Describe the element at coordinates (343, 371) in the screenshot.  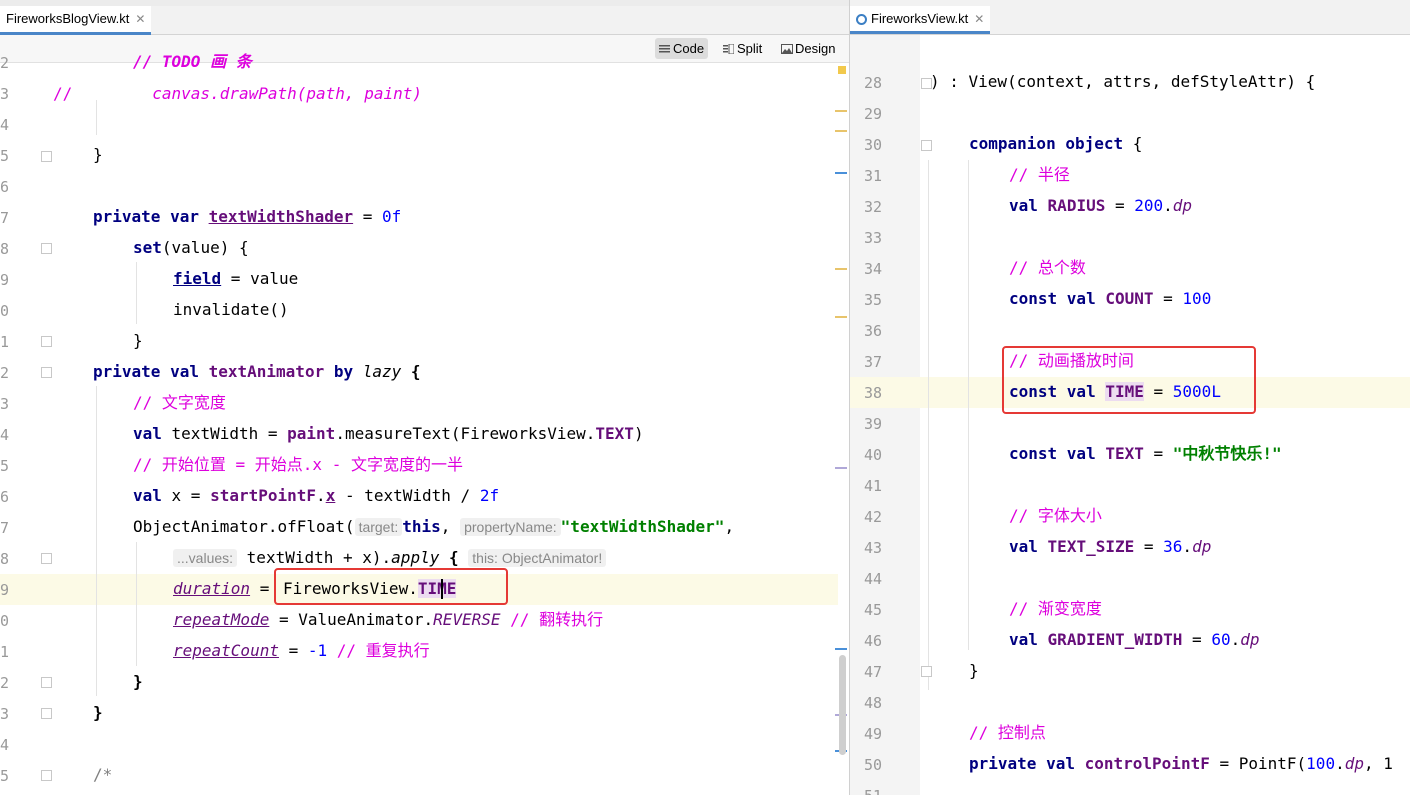
I see `keyword: by` at that location.